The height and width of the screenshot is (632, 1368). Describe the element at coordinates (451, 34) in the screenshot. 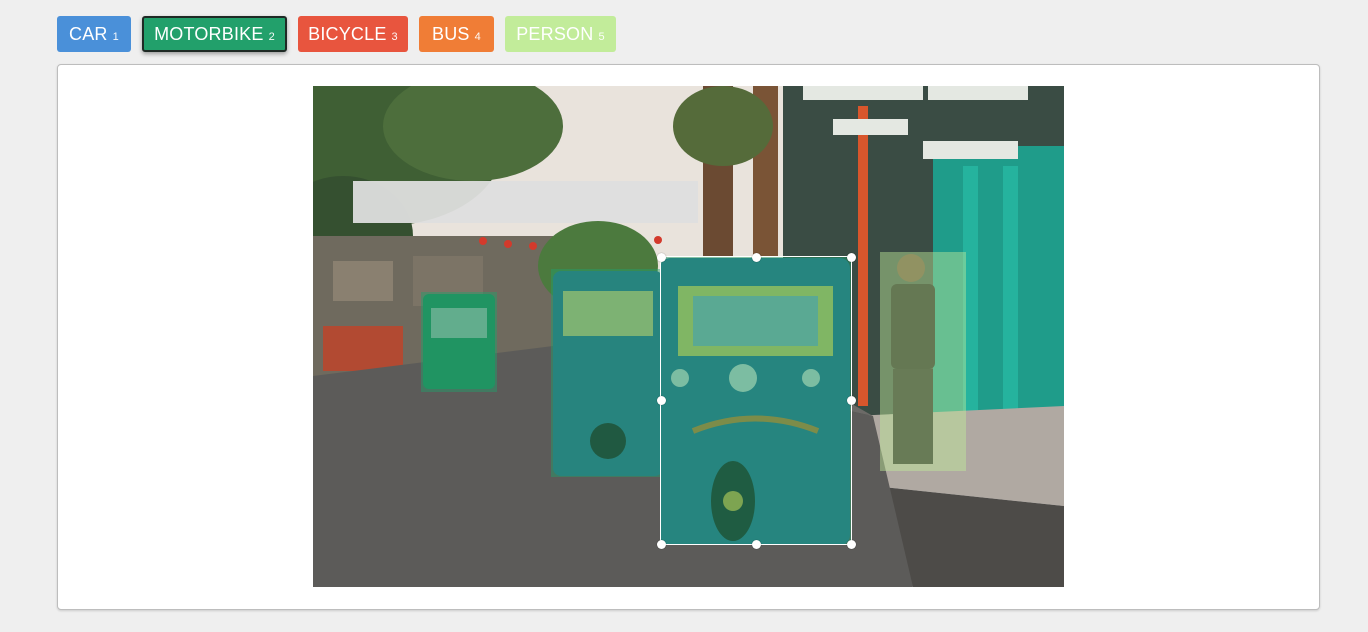

I see `label-name: BUS` at that location.